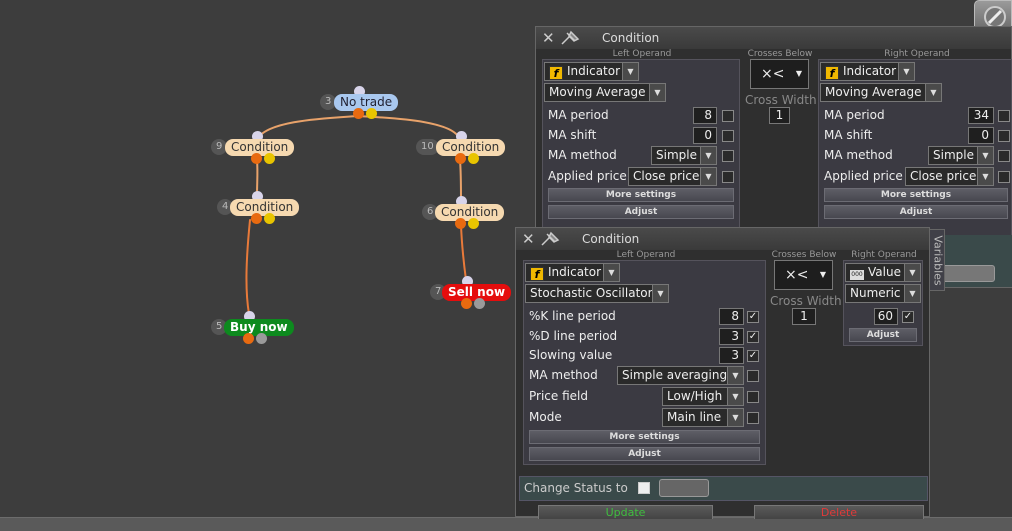  I want to click on param-label: MA shift, so click(848, 135).